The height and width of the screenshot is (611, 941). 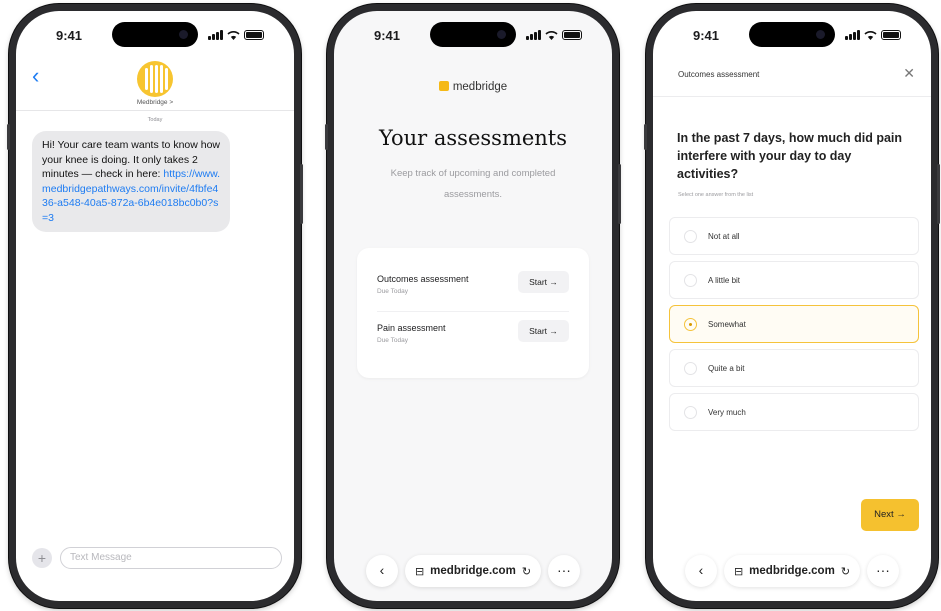 What do you see at coordinates (35, 76) in the screenshot?
I see `back-chevron-icon: ‹` at bounding box center [35, 76].